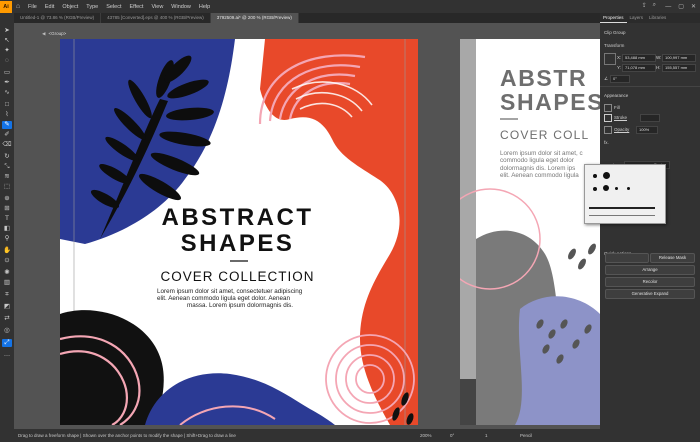  What do you see at coordinates (7, 319) in the screenshot?
I see `swap-colors-icon: ⇄` at bounding box center [7, 319].